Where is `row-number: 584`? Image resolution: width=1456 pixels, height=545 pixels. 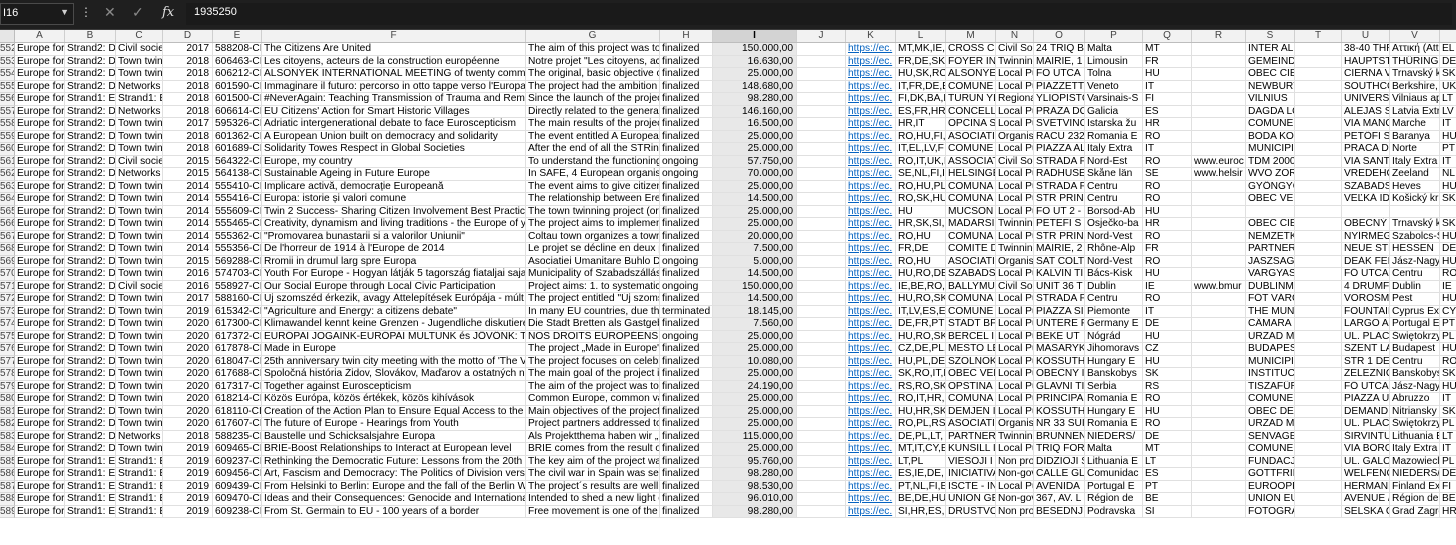 row-number: 584 is located at coordinates (7, 449).